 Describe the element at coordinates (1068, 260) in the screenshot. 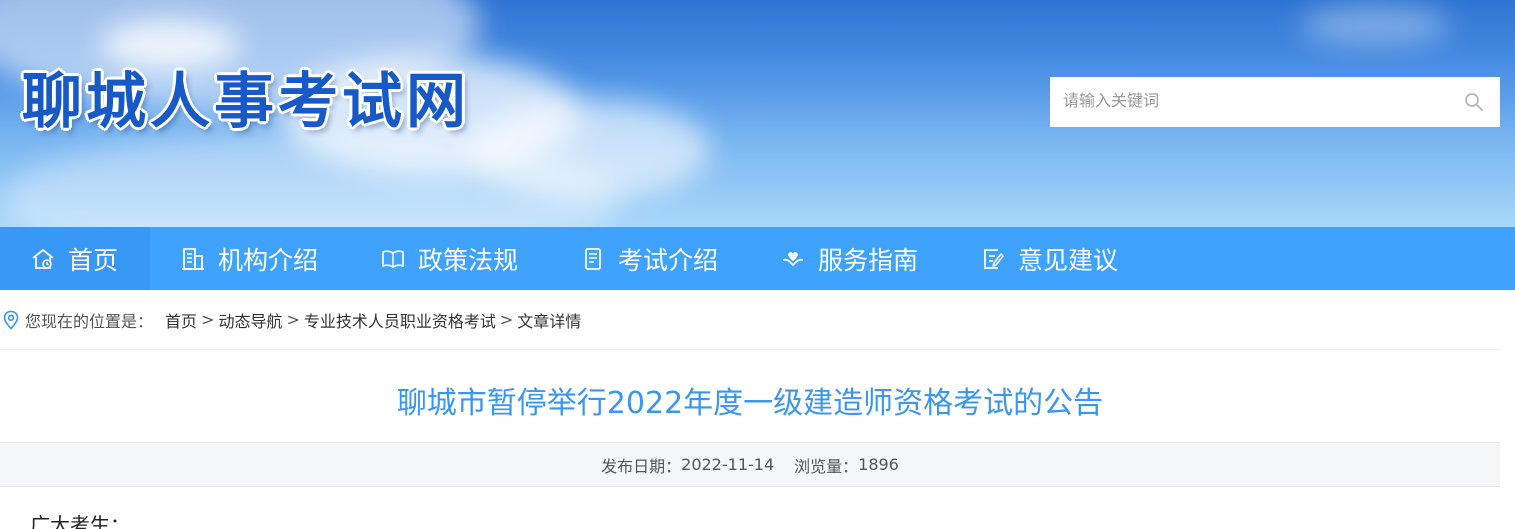

I see `nav-label: 意见建议` at that location.